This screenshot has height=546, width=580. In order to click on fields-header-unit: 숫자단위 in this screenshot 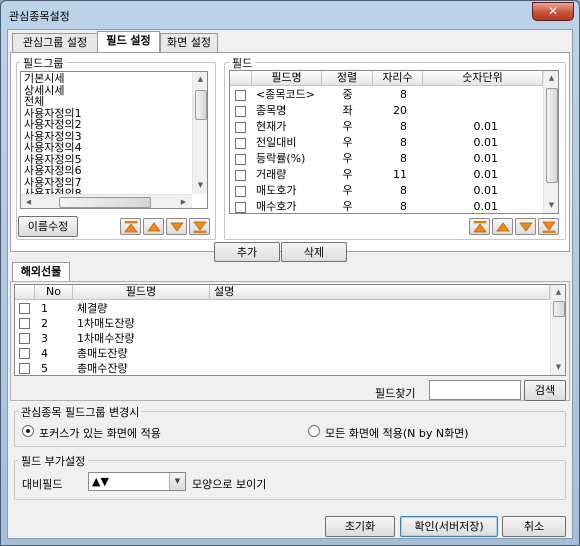, I will do `click(483, 78)`.